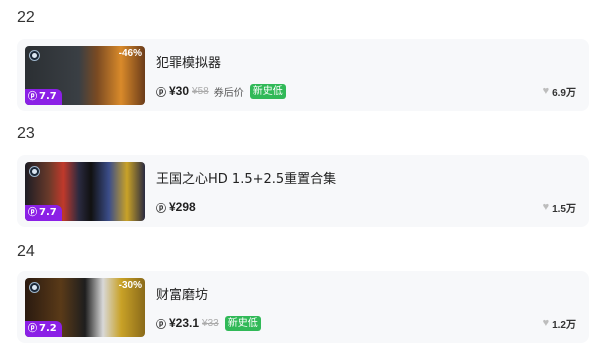 The width and height of the screenshot is (600, 355). What do you see at coordinates (228, 93) in the screenshot?
I see `coupon-note: 券后价` at bounding box center [228, 93].